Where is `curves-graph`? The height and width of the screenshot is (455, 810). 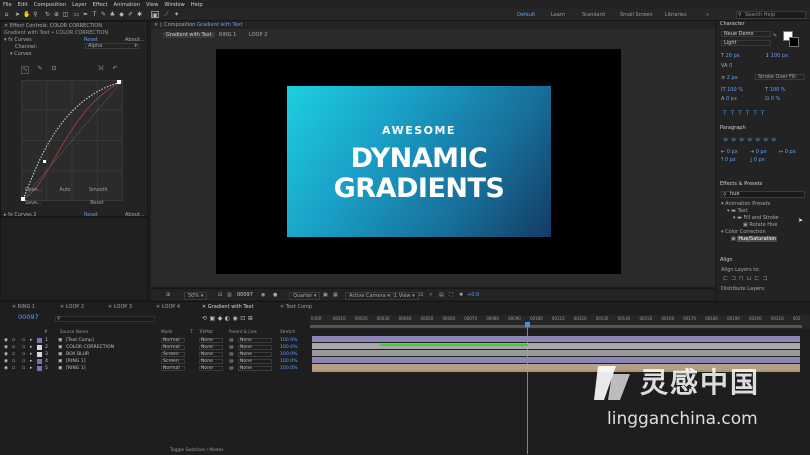 curves-graph is located at coordinates (72, 140).